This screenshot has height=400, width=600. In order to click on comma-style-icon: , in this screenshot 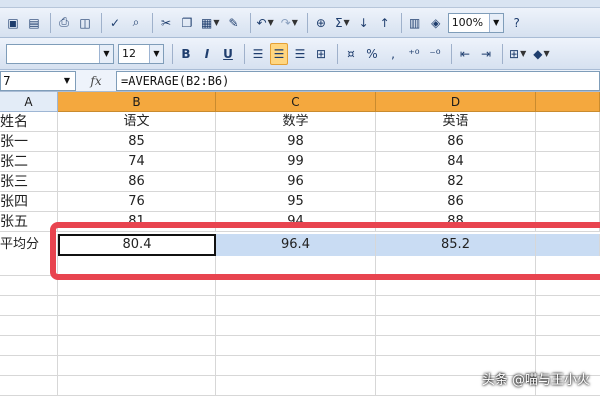, I will do `click(393, 54)`.